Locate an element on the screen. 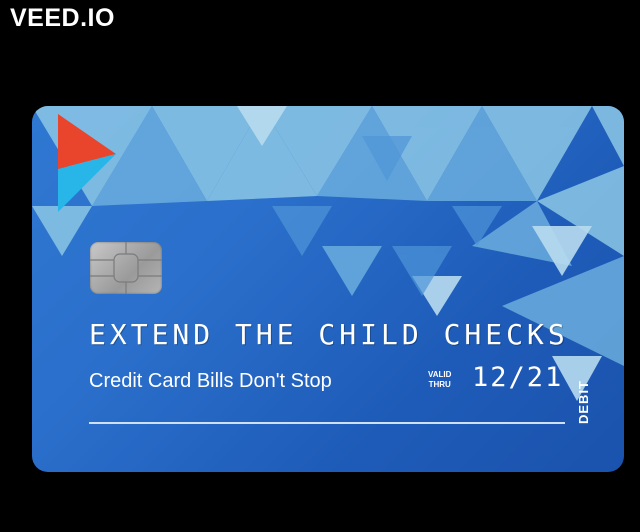  card-divider is located at coordinates (327, 423).